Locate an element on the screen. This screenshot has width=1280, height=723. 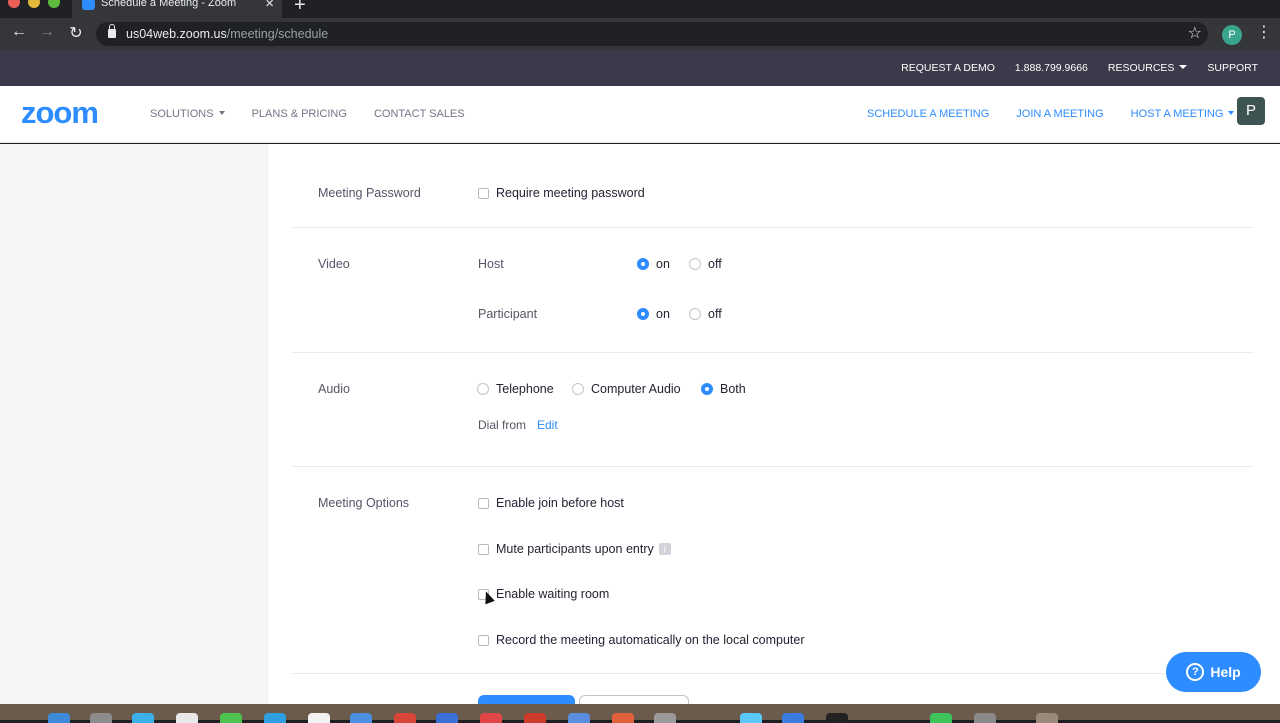
waiting-room-checkbox: Enable waiting room is located at coordinates (543, 594).